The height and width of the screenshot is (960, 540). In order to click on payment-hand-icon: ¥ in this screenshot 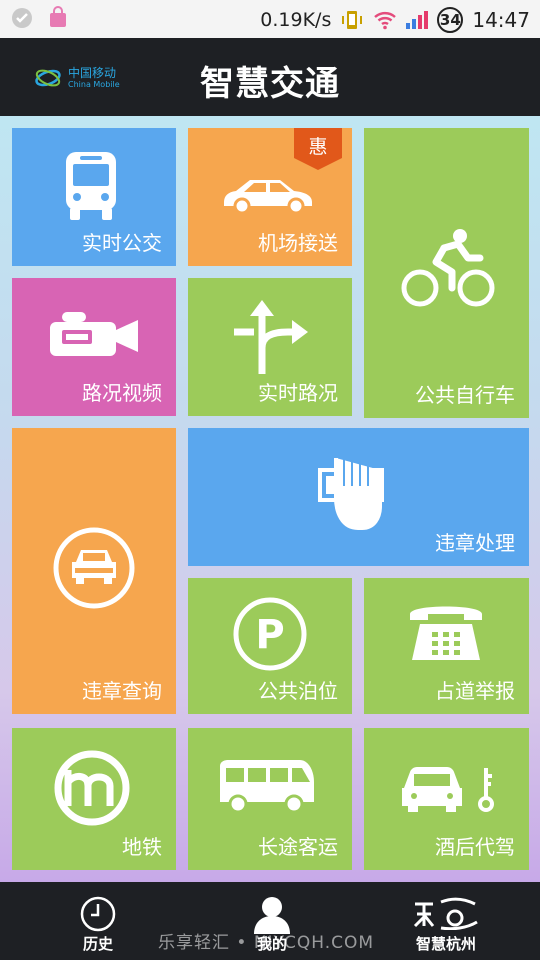, I will do `click(351, 492)`.